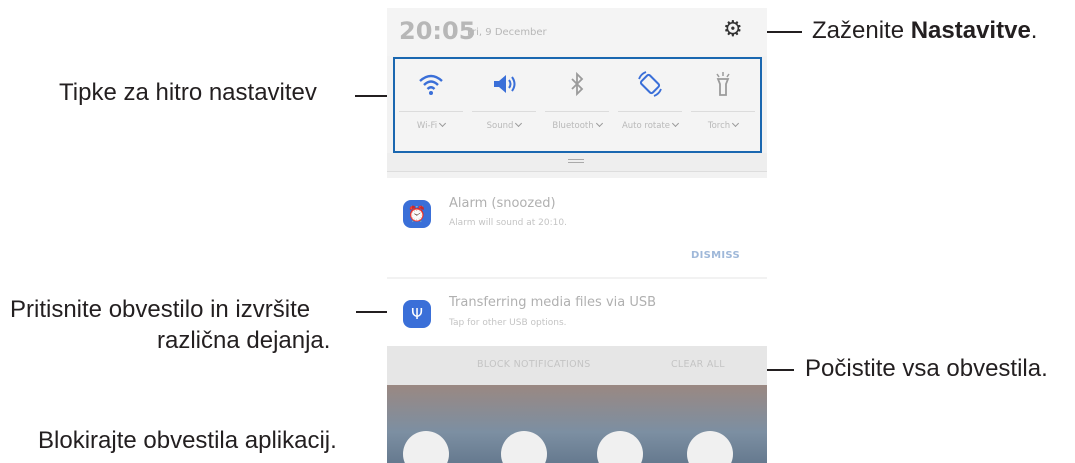 This screenshot has height=463, width=1075. What do you see at coordinates (650, 125) in the screenshot?
I see `quick-setting-label: Auto rotate` at bounding box center [650, 125].